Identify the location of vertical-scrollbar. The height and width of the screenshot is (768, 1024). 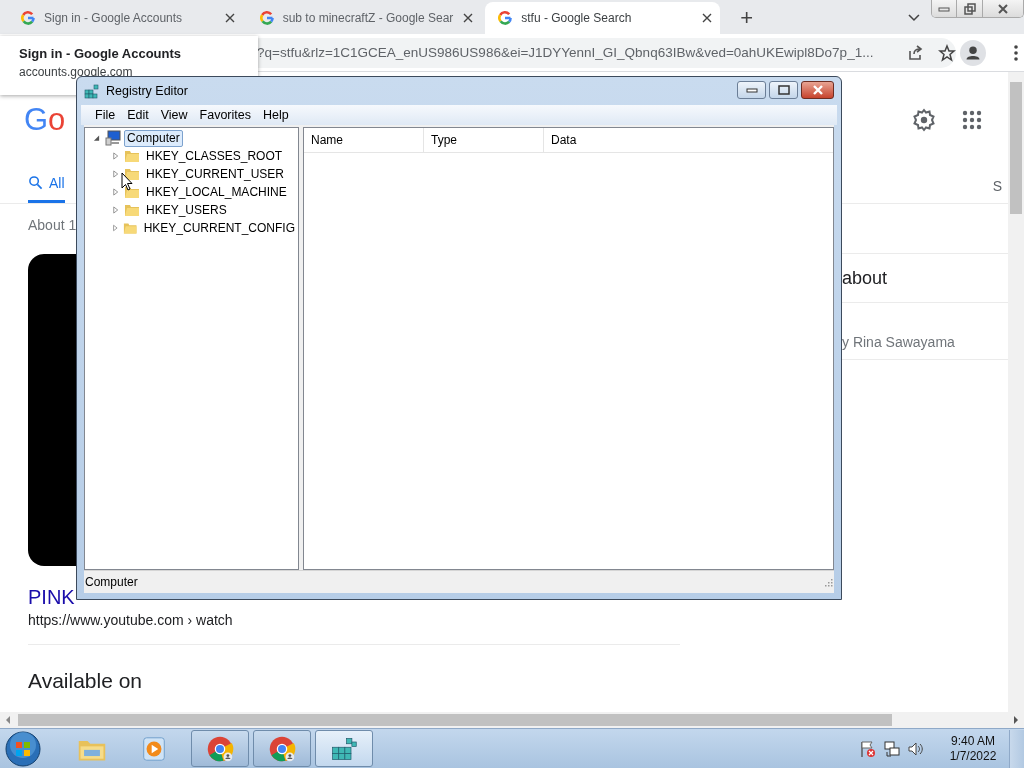
(1016, 392).